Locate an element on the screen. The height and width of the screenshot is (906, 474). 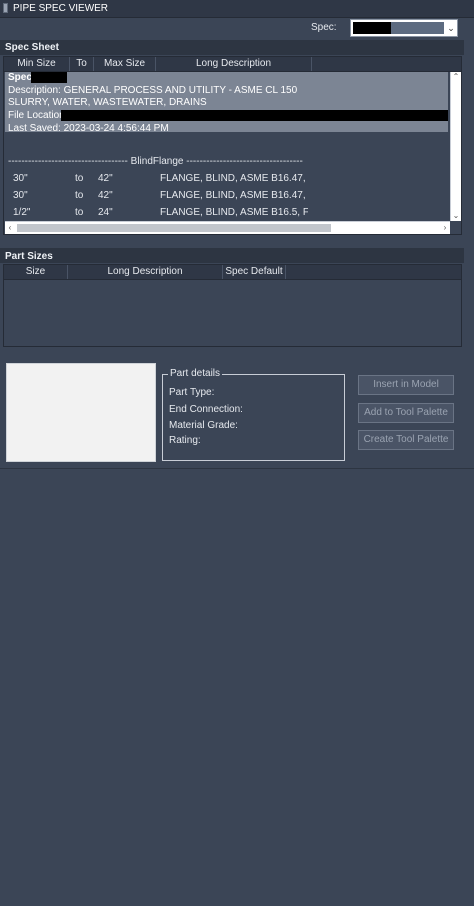
create-tool-palette-label: Create Tool Palette is located at coordinates (406, 439).